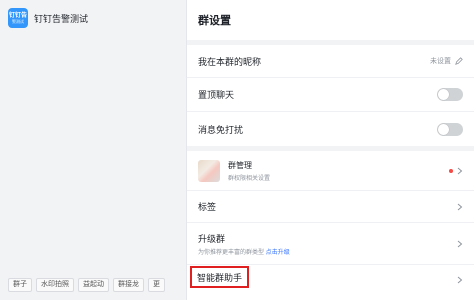  I want to click on pin-chat-label: 置顶聊天, so click(216, 95).